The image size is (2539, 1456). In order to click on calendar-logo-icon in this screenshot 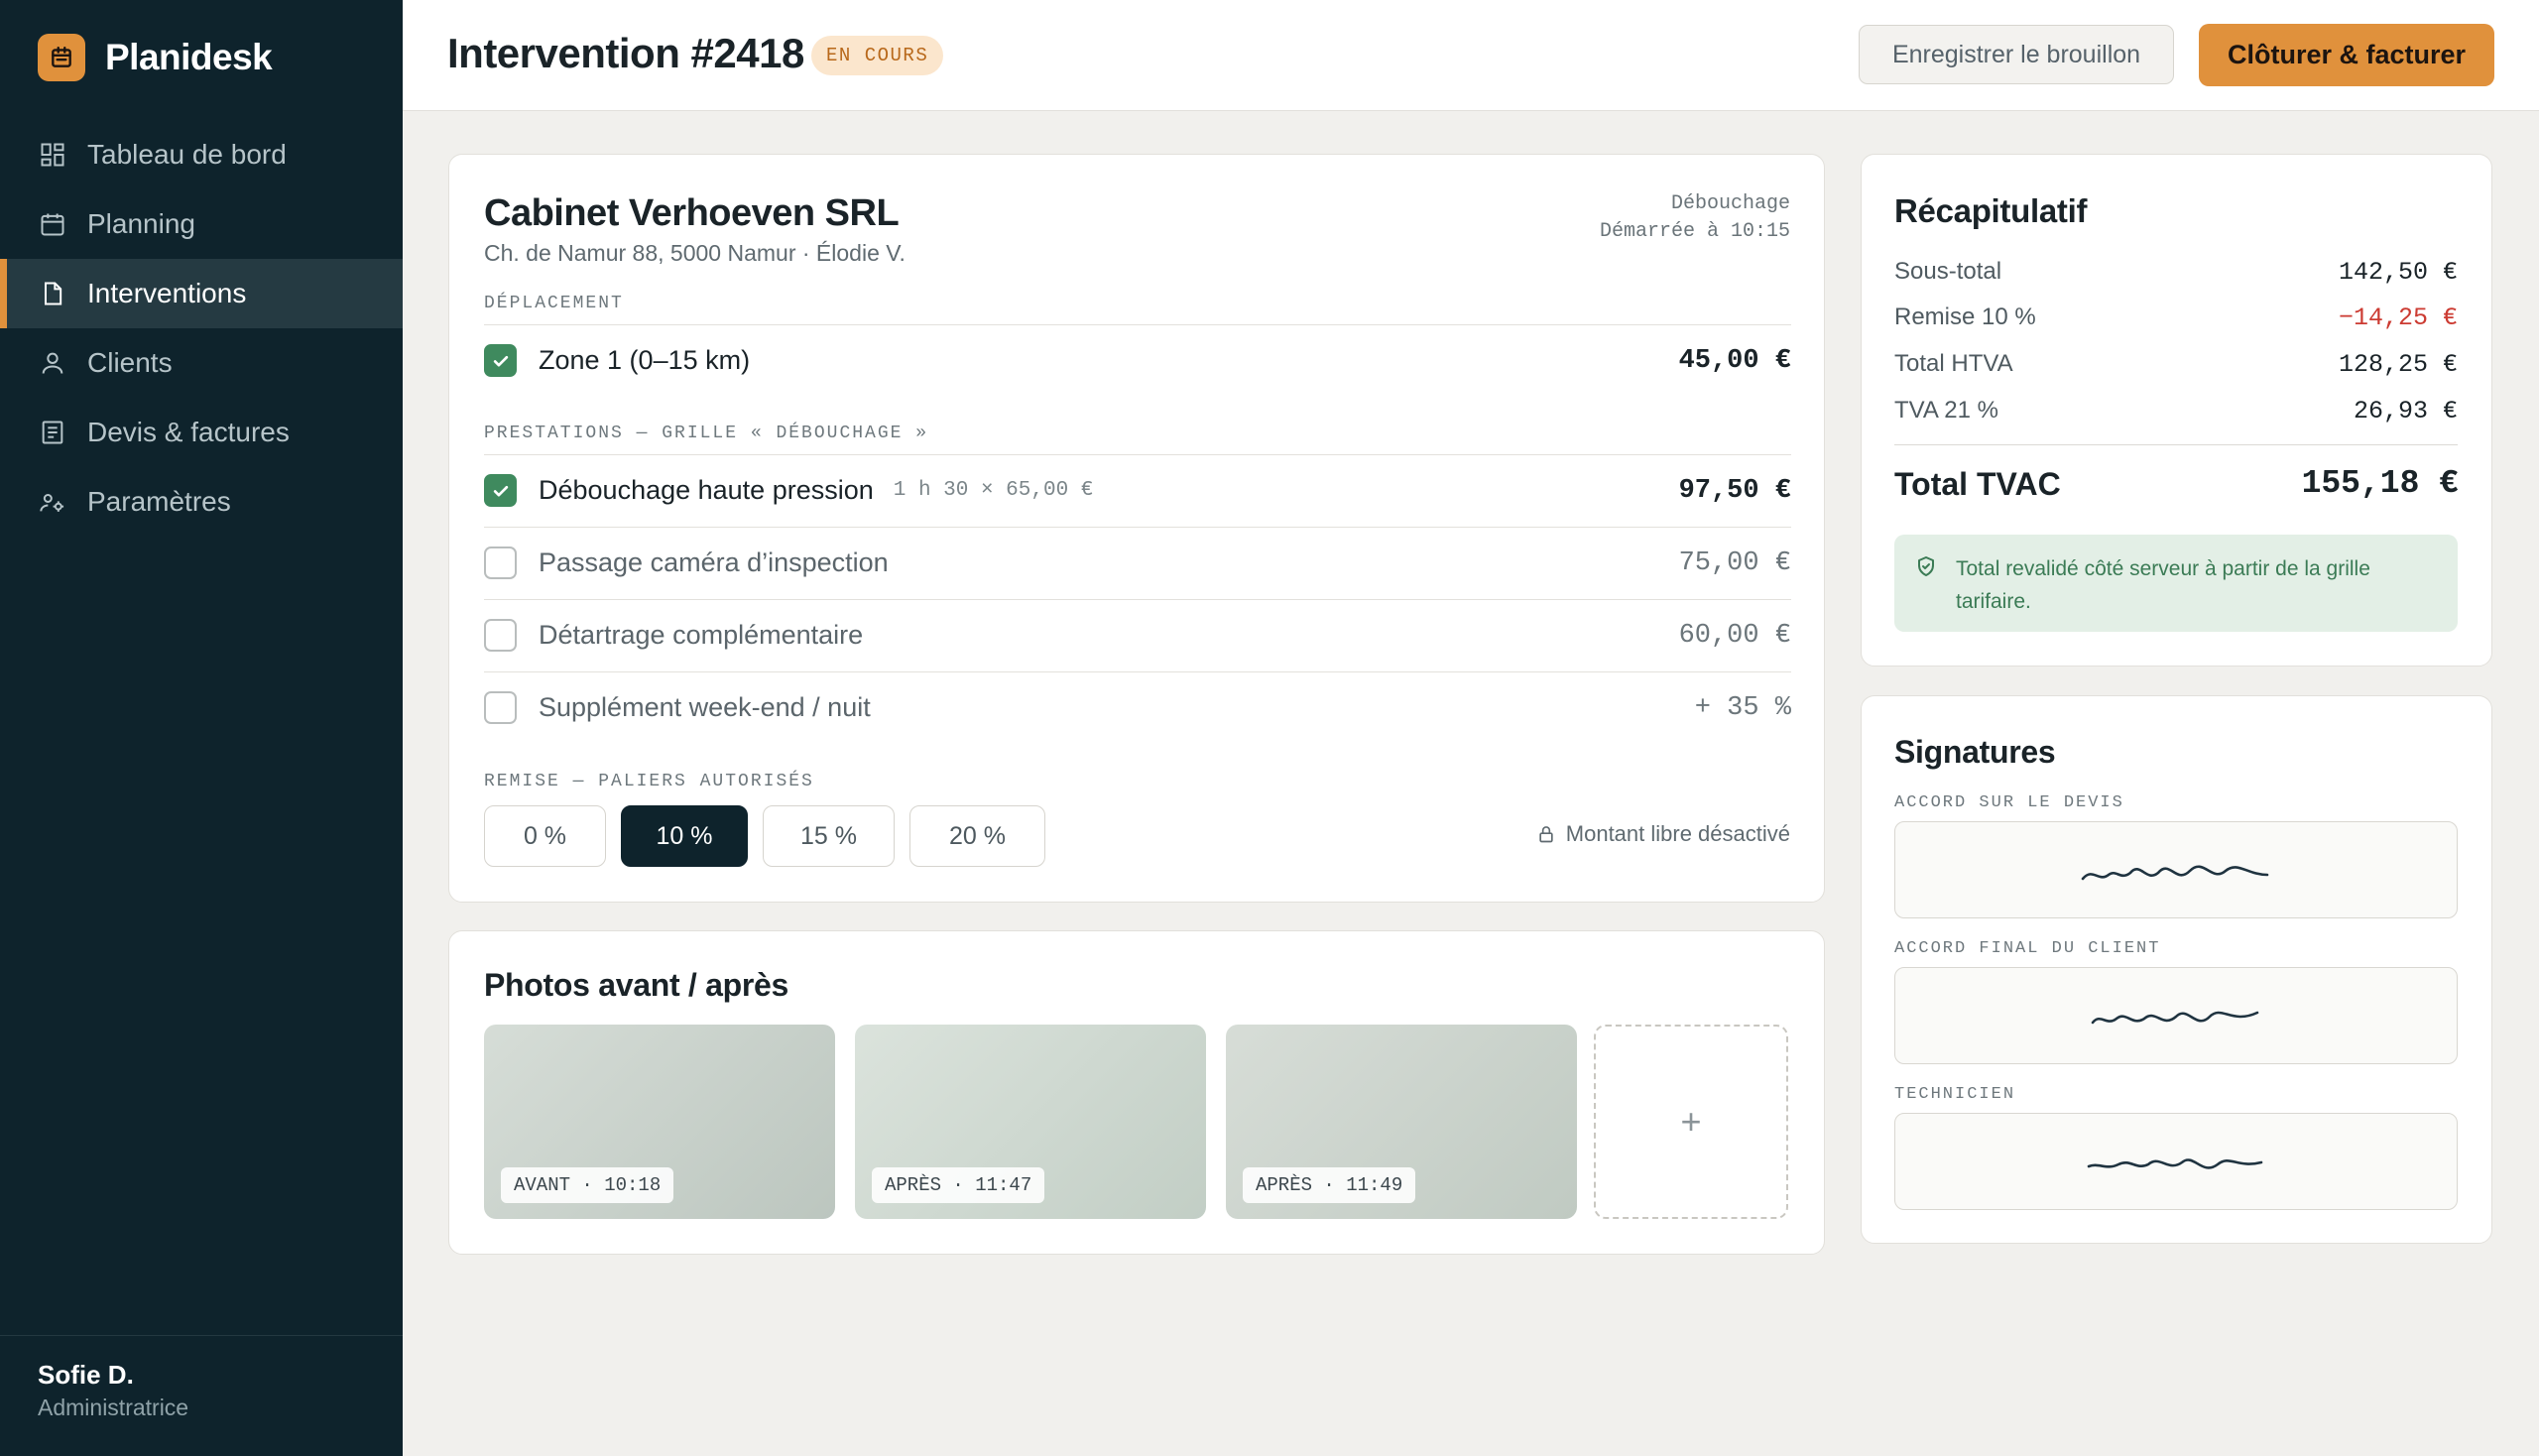, I will do `click(61, 57)`.